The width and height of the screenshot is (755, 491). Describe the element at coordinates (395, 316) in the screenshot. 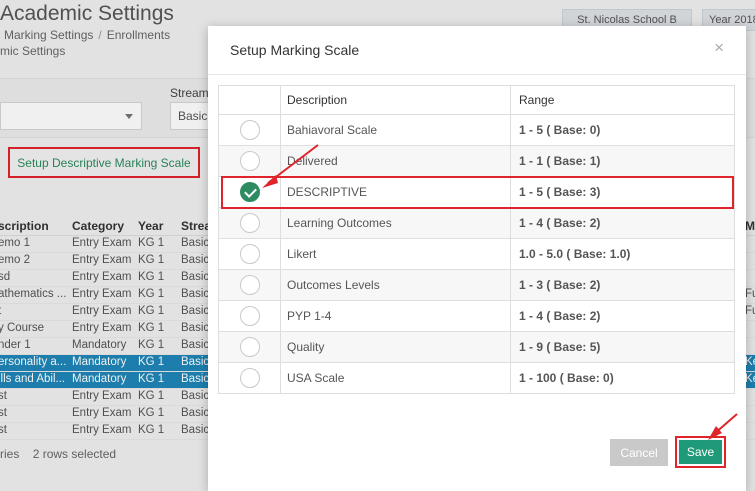

I see `scale-description: PYP 1-4` at that location.